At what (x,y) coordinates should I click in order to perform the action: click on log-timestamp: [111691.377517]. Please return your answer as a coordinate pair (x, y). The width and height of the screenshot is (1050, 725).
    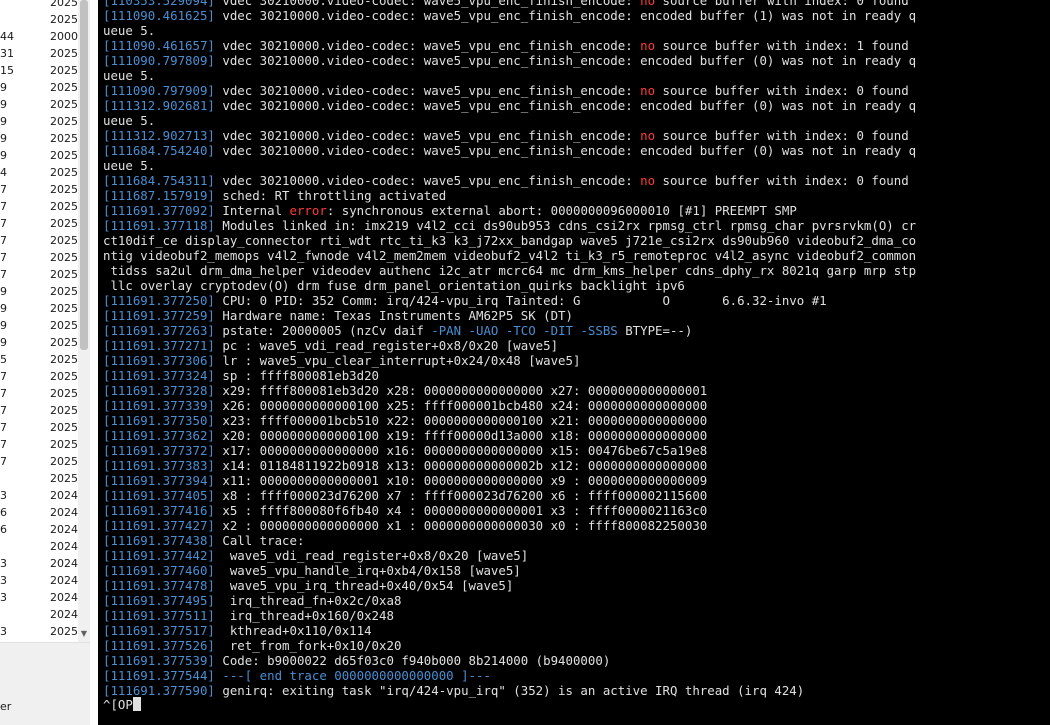
    Looking at the image, I should click on (159, 630).